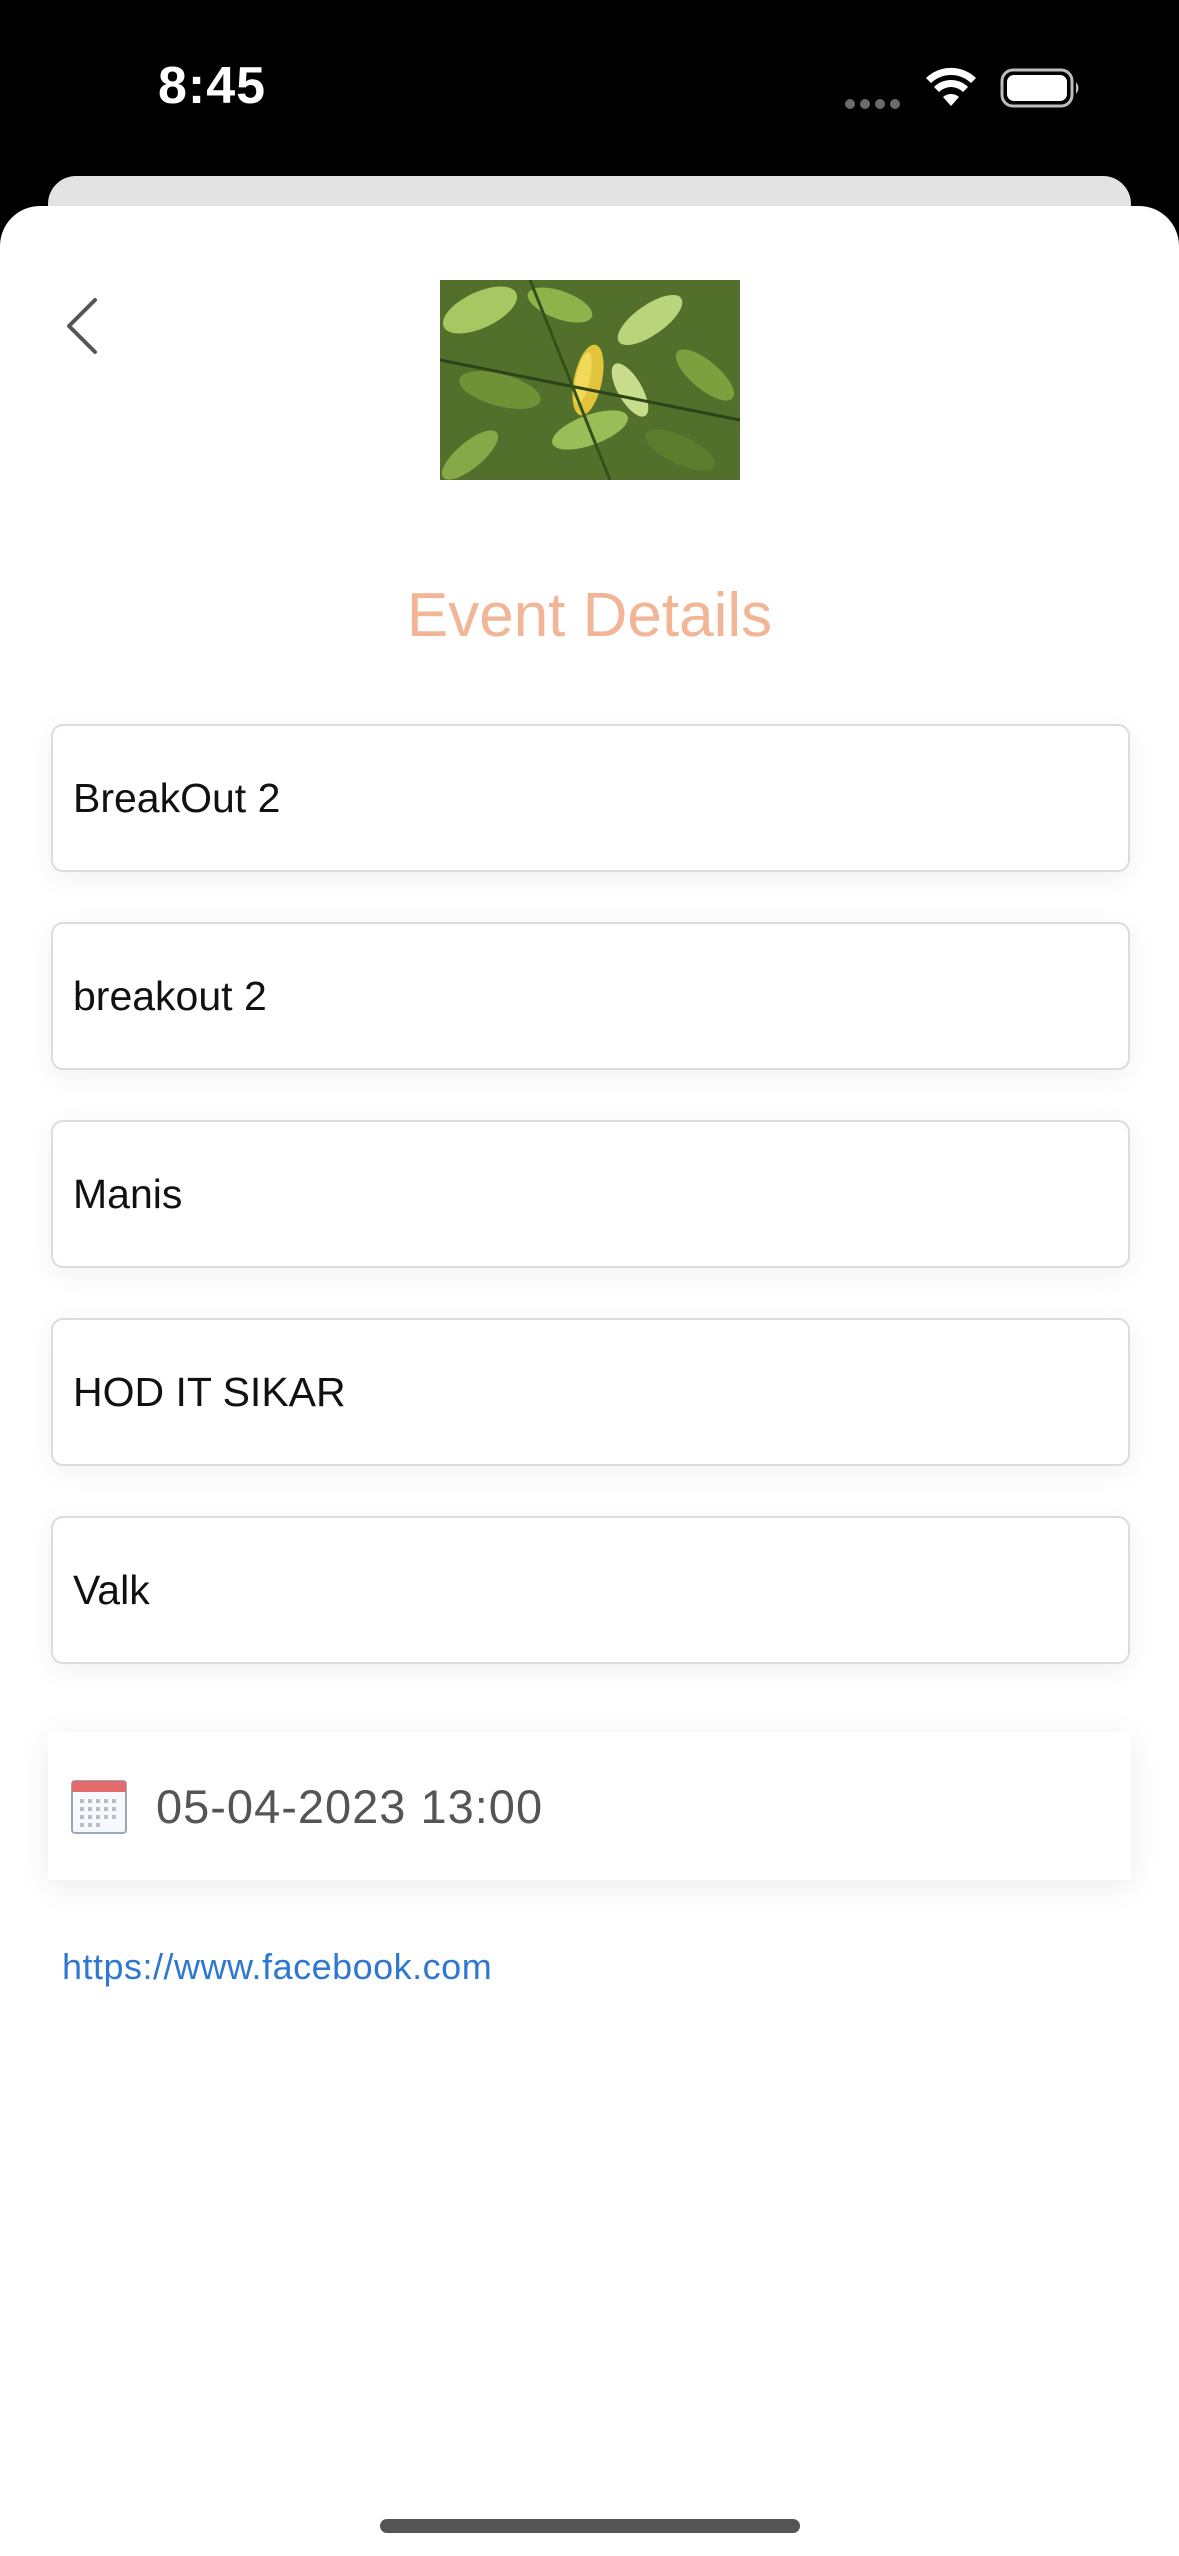 This screenshot has width=1179, height=2556. Describe the element at coordinates (590, 1194) in the screenshot. I see `speaker-field: Manis` at that location.